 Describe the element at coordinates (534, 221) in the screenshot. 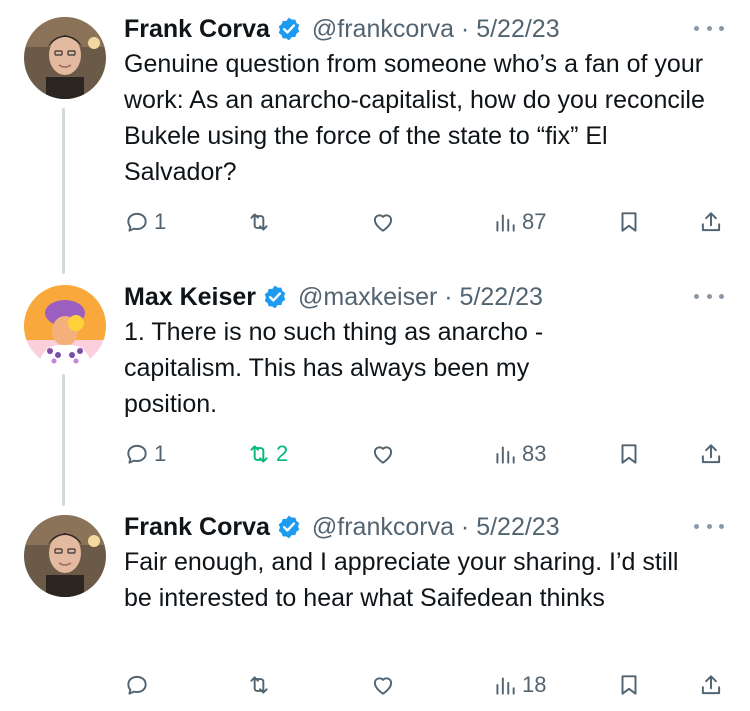

I see `views-count: 87` at that location.